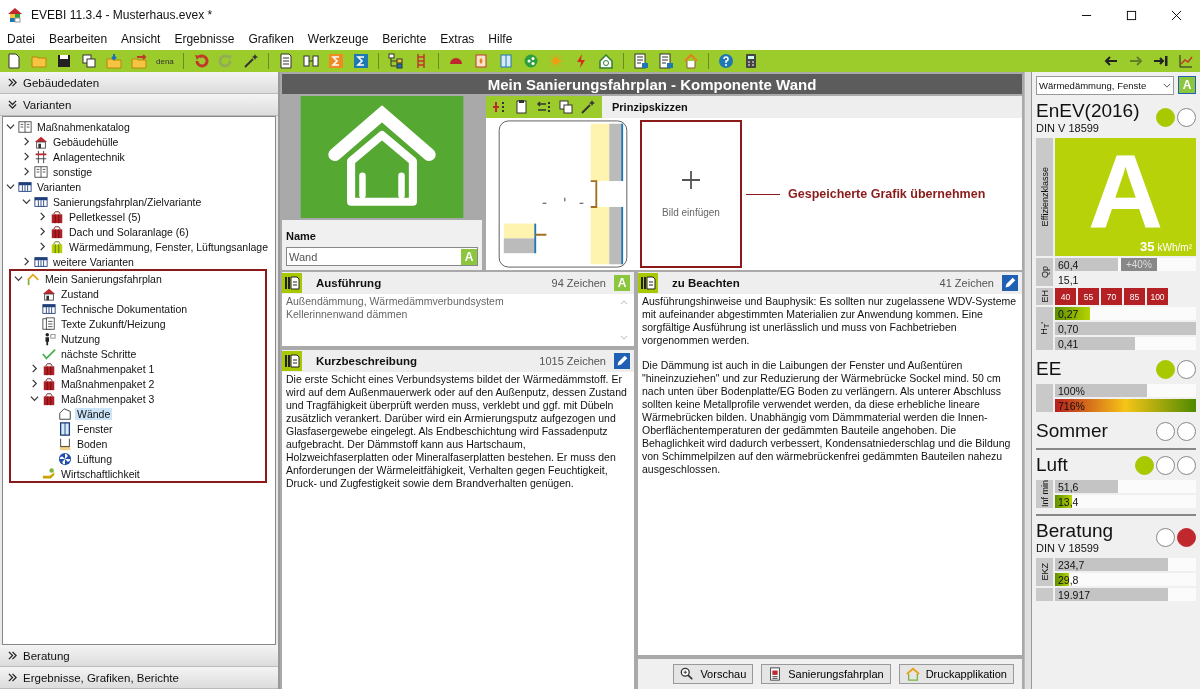  I want to click on menu-item: Ansicht, so click(141, 39).